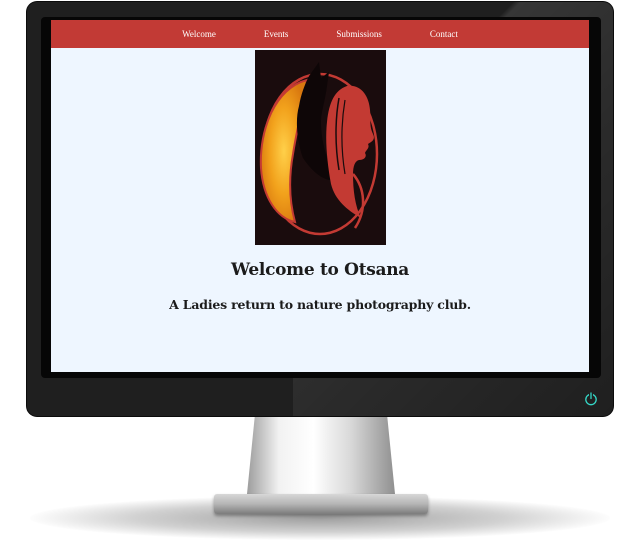  I want to click on page-heading: Welcome to Otsana, so click(320, 270).